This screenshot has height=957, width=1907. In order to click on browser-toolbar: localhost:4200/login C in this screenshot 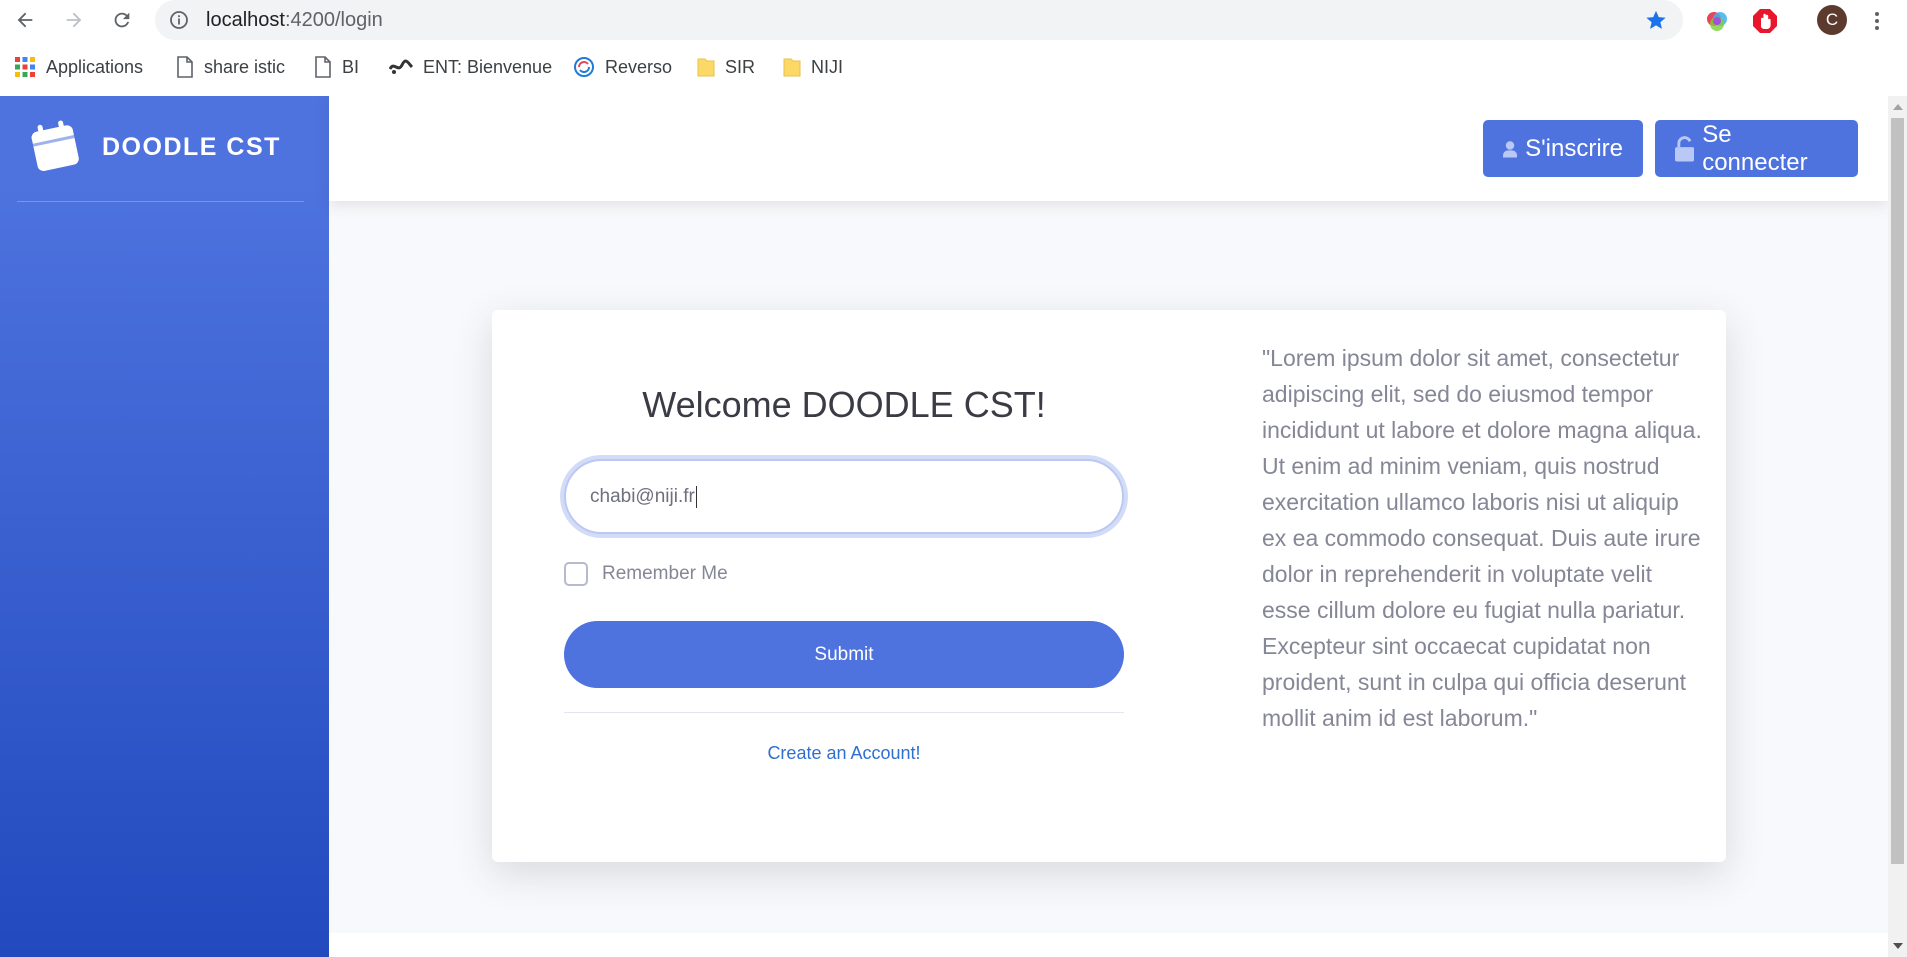, I will do `click(953, 20)`.